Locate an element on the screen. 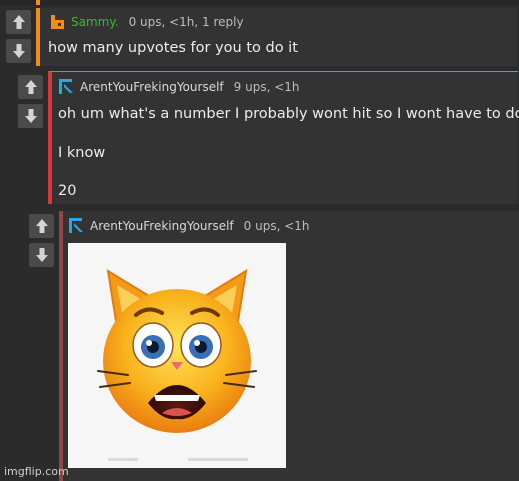 This screenshot has height=481, width=519. imgflip-watermark: imgflip.com is located at coordinates (36, 471).